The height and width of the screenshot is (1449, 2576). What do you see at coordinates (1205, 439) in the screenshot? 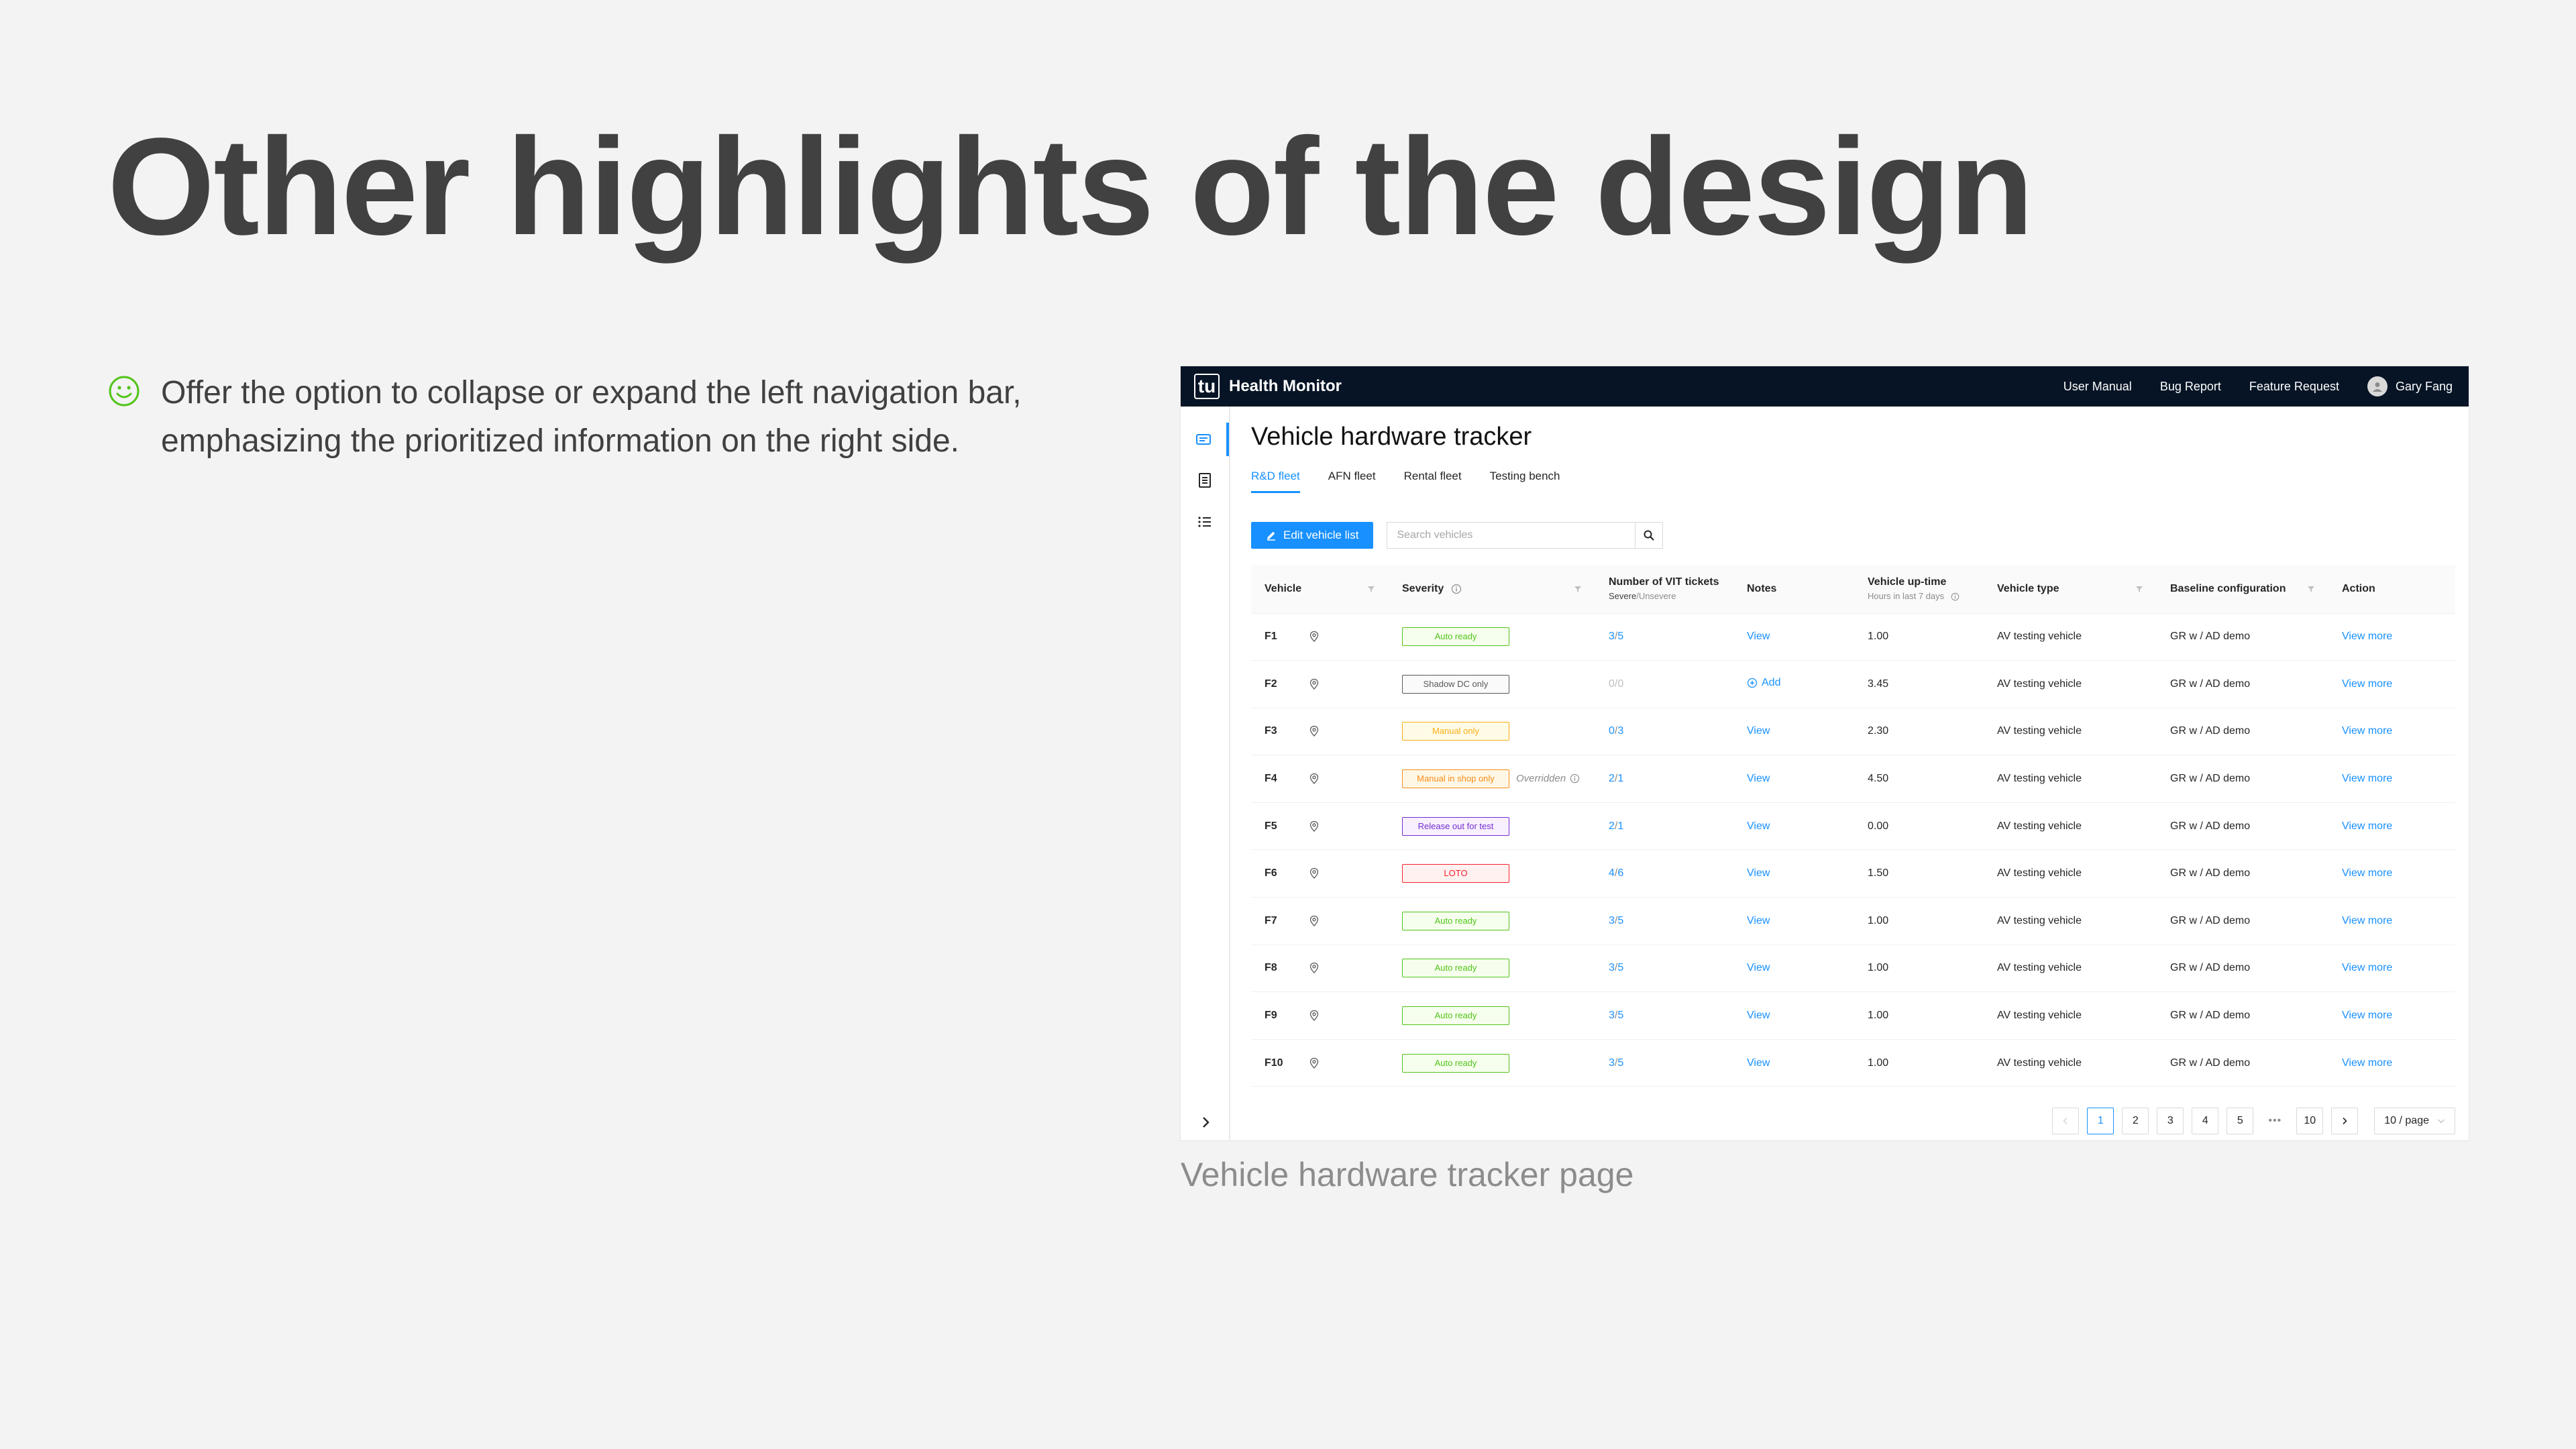
I see `sidebar-item-tracker` at bounding box center [1205, 439].